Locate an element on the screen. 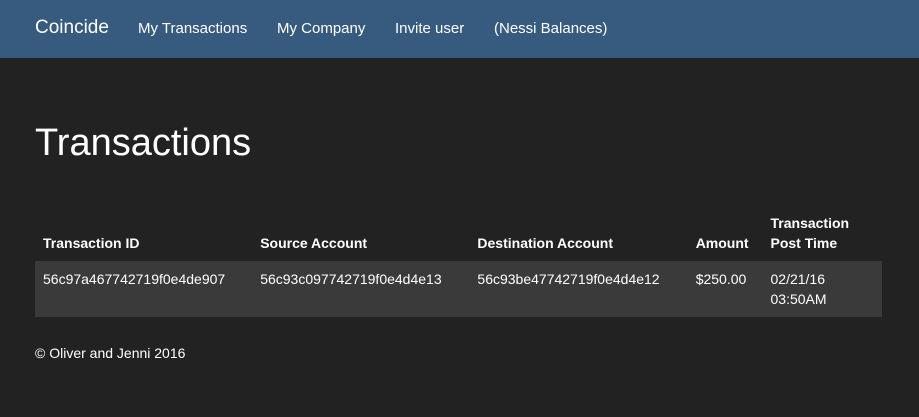 The image size is (919, 417). footer-copyright: © Oliver and Jenni 2016 is located at coordinates (110, 353).